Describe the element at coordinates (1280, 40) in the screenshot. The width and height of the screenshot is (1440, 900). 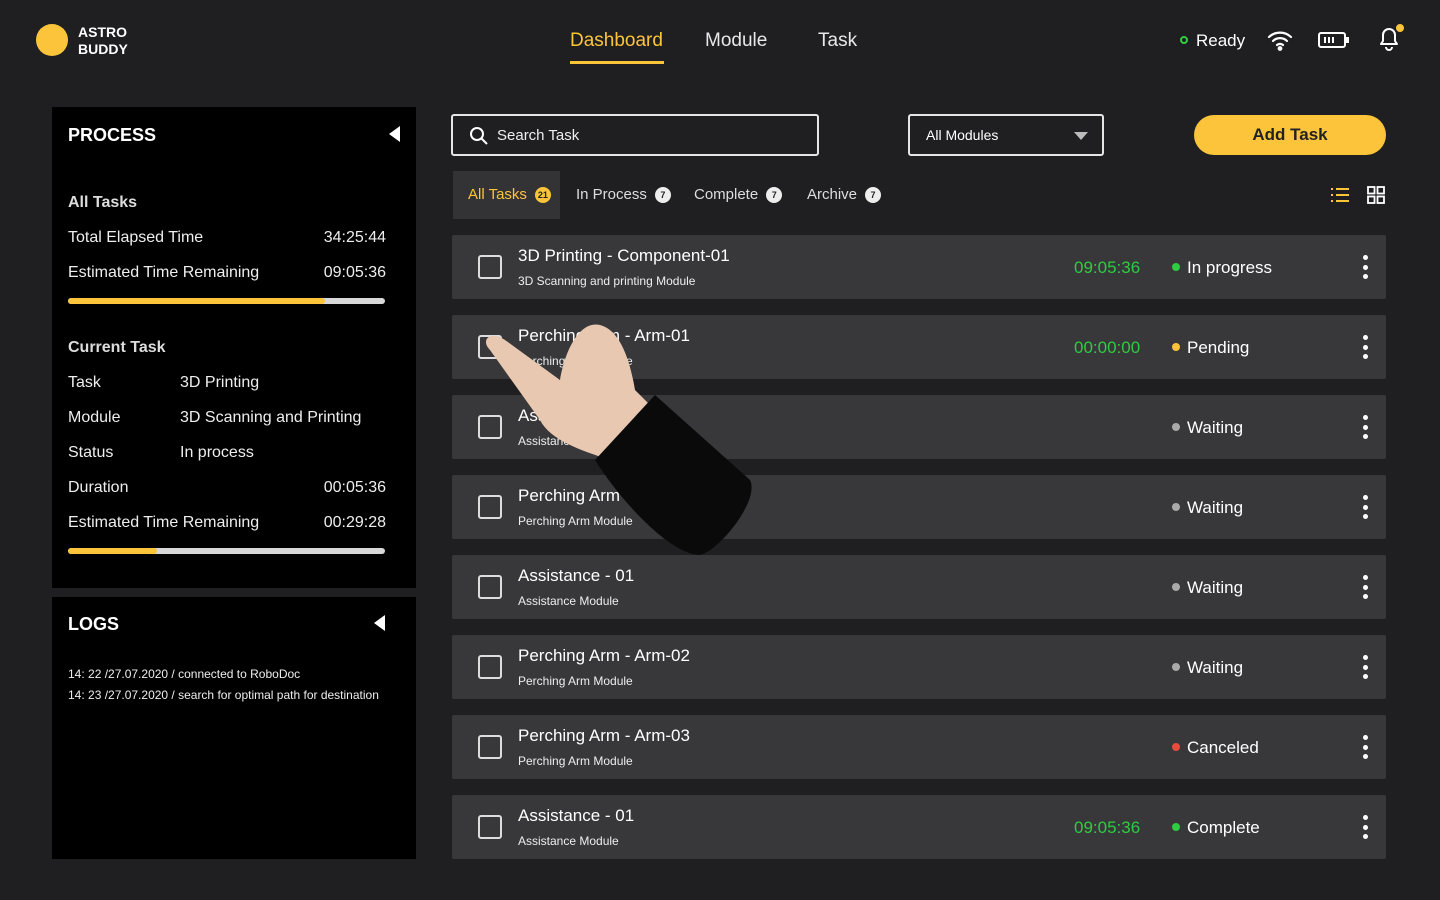
I see `wifi-icon` at that location.